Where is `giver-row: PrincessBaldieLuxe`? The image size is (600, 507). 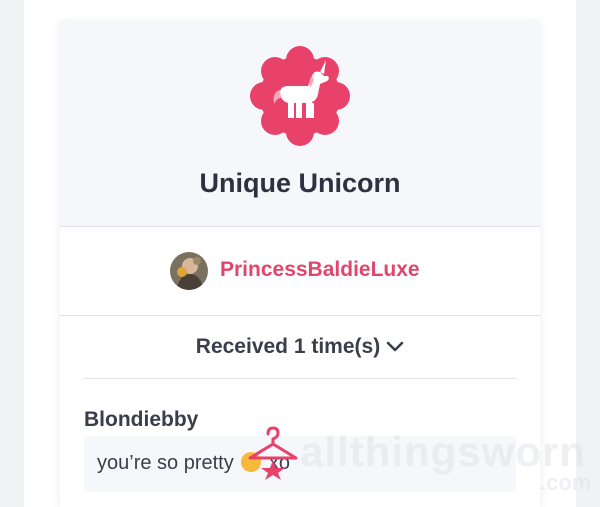 giver-row: PrincessBaldieLuxe is located at coordinates (300, 271).